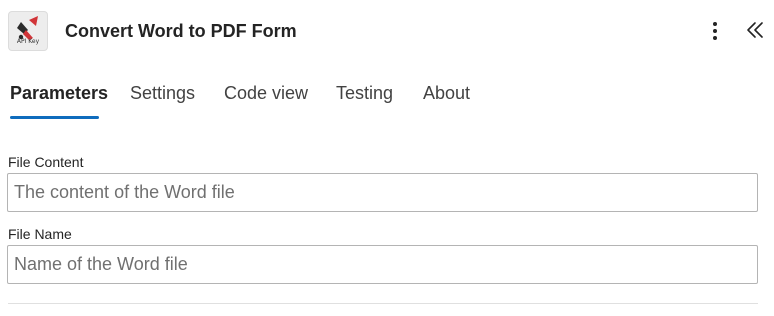 Image resolution: width=774 pixels, height=316 pixels. I want to click on tab-testing: Testing, so click(364, 93).